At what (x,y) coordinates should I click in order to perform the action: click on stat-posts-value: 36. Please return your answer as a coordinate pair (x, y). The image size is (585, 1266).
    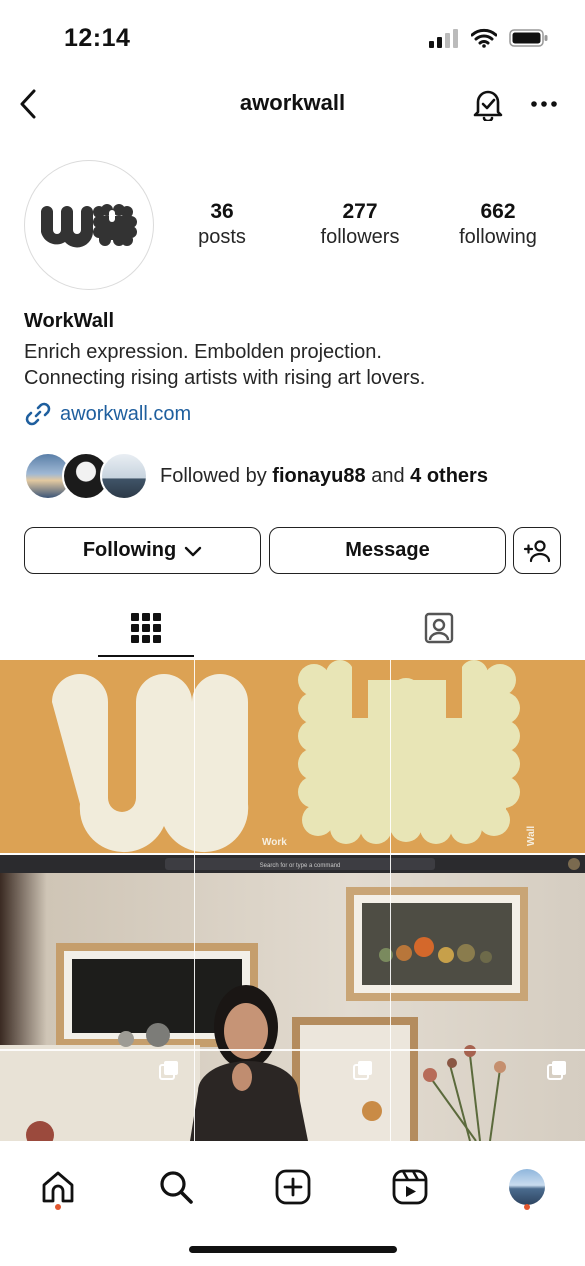
    Looking at the image, I should click on (222, 211).